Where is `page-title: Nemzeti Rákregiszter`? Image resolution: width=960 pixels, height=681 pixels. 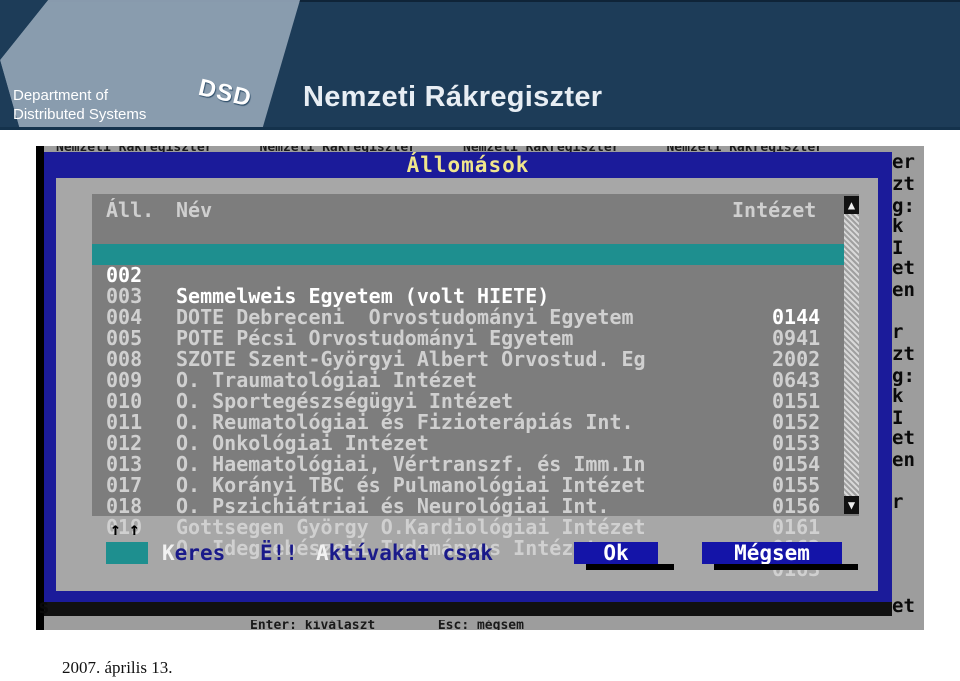 page-title: Nemzeti Rákregiszter is located at coordinates (453, 97).